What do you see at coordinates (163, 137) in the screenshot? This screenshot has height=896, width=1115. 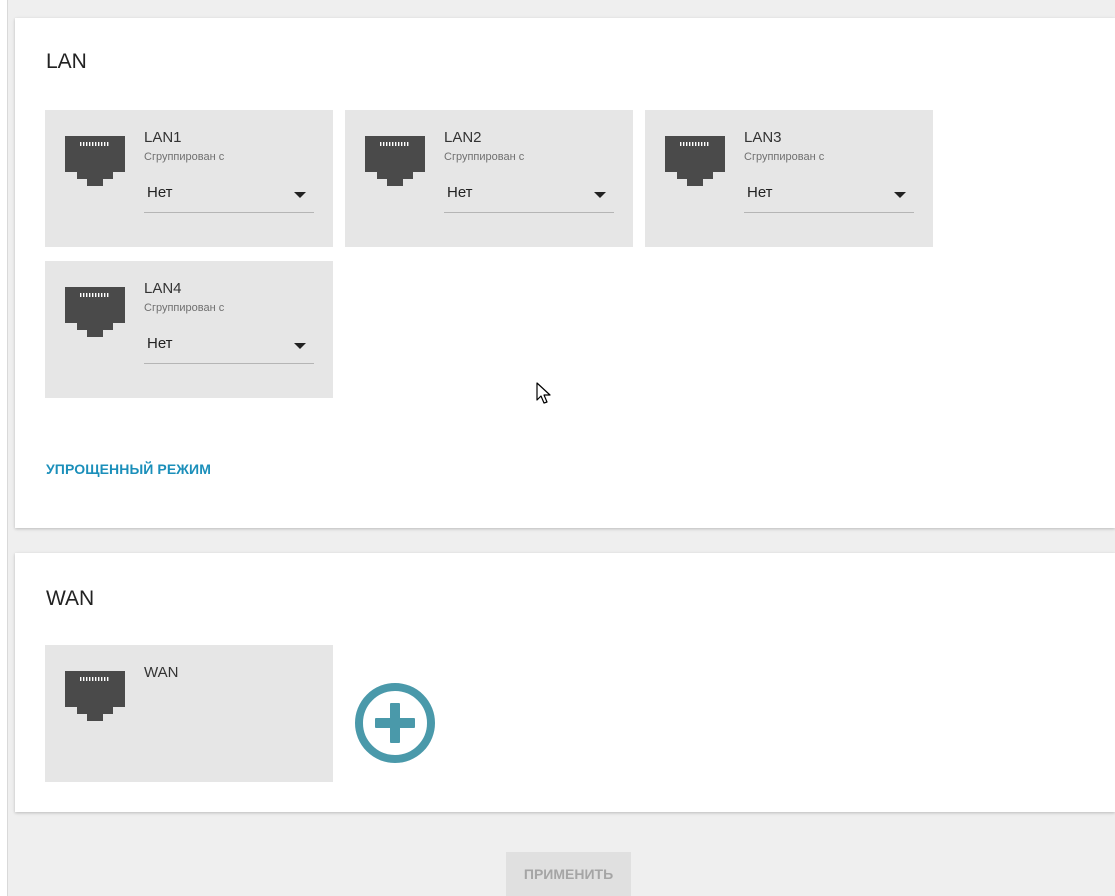 I see `port-name: LAN1` at bounding box center [163, 137].